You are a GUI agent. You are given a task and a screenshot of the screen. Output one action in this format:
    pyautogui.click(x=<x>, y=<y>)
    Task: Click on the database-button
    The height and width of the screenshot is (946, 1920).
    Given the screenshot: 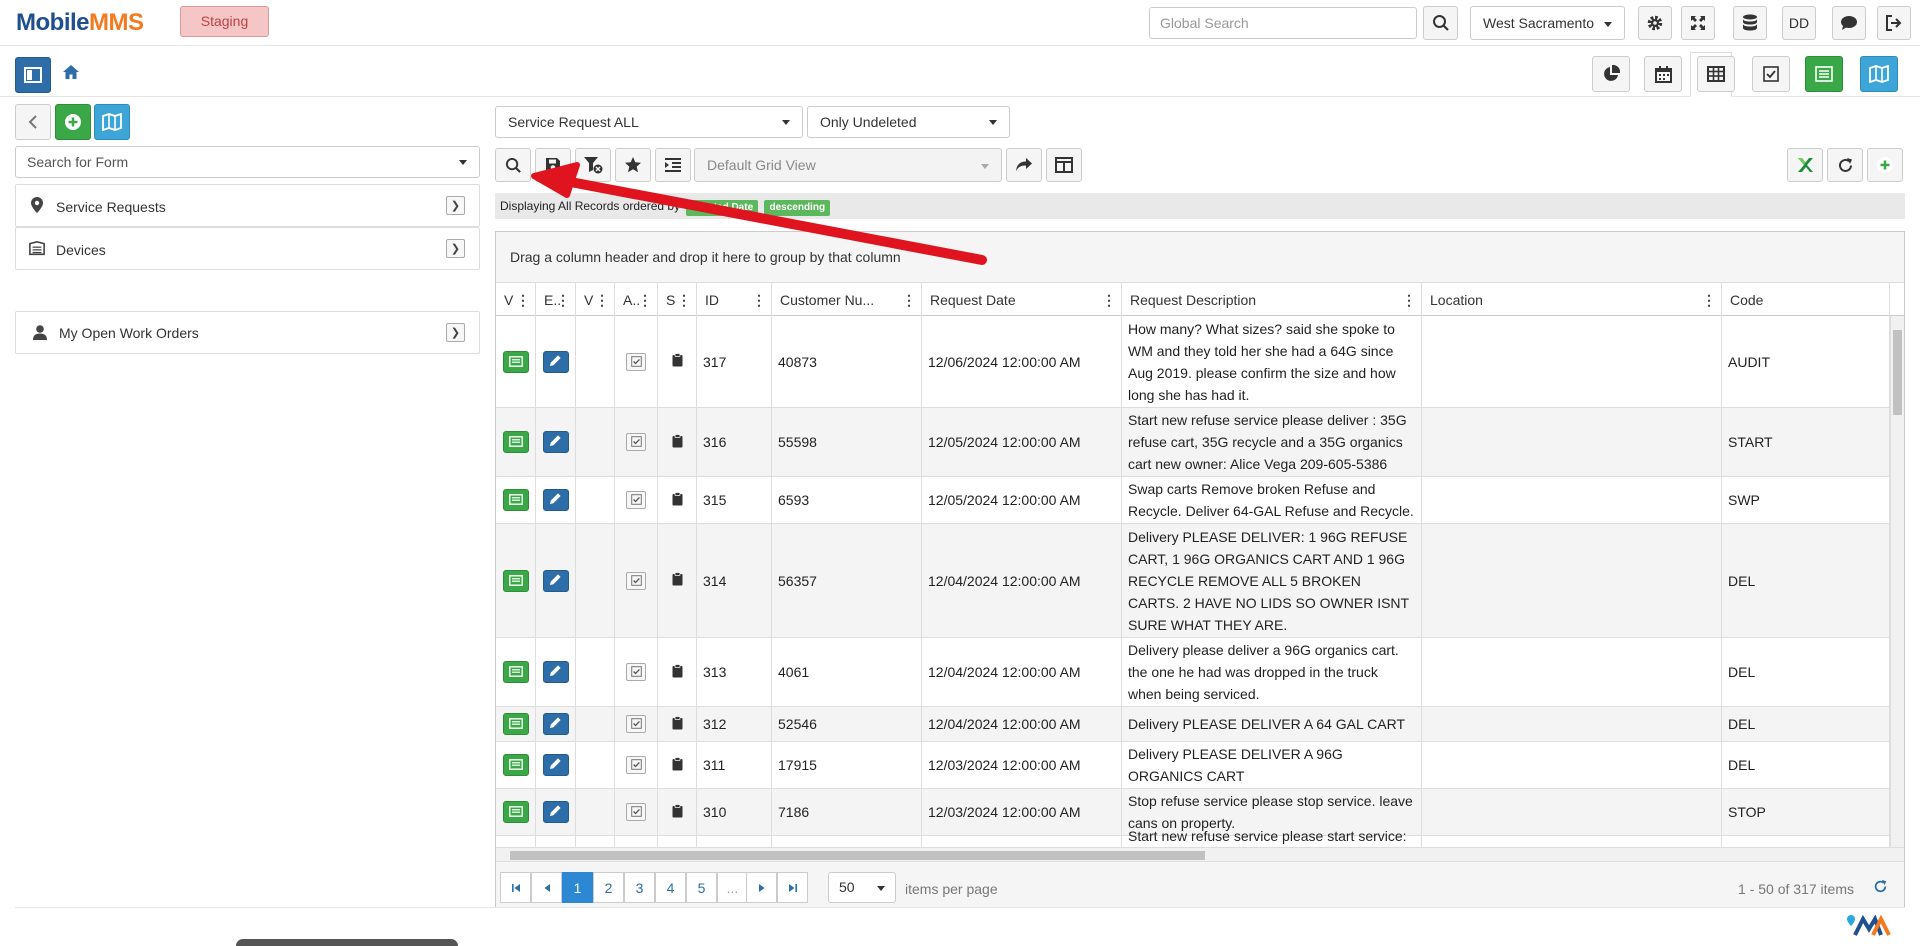 What is the action you would take?
    pyautogui.click(x=1750, y=23)
    